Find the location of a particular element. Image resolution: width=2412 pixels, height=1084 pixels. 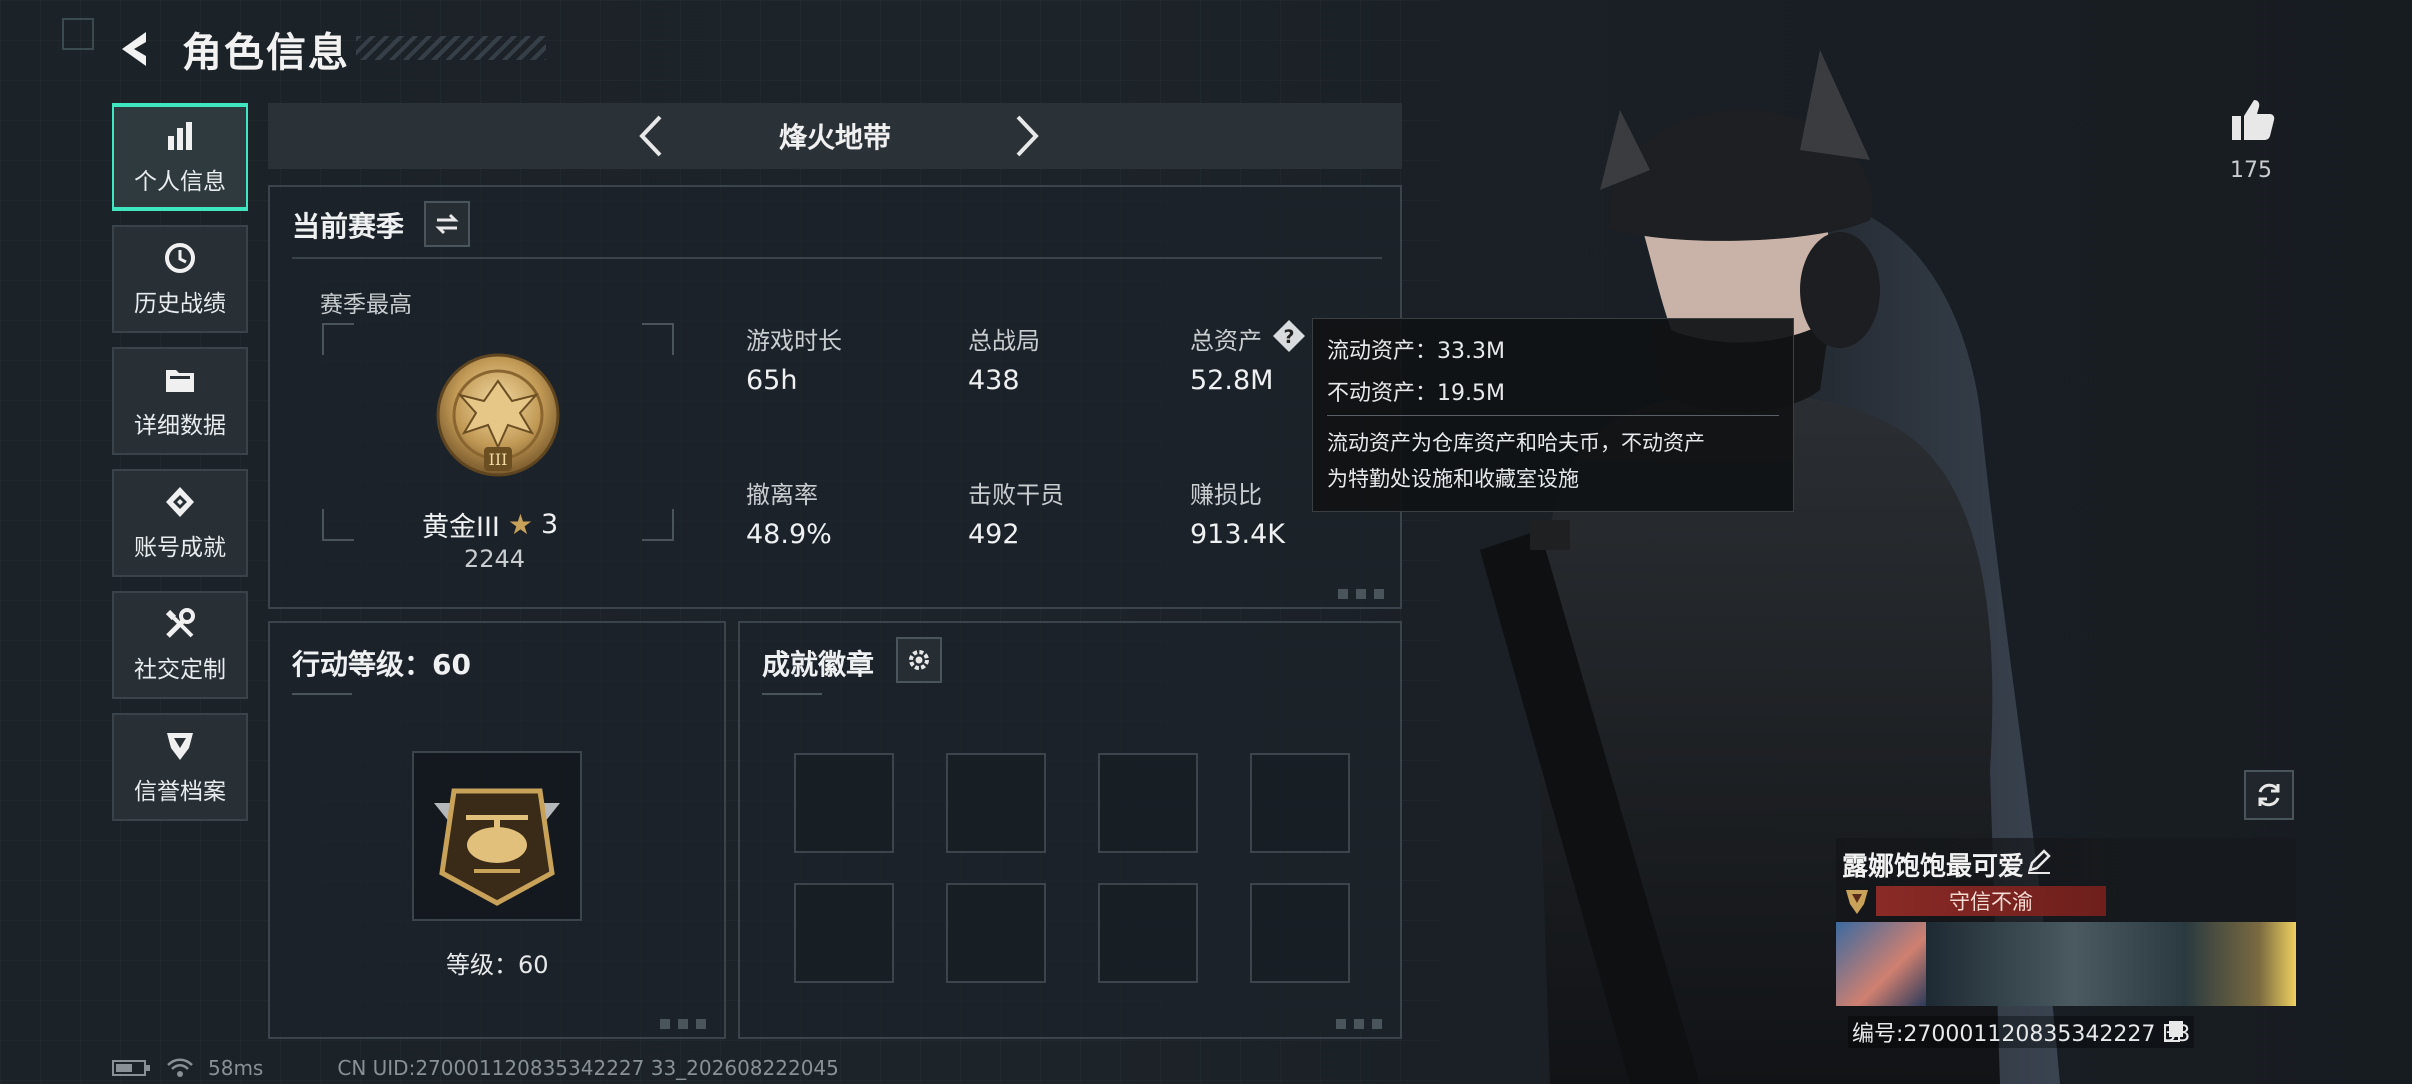

achievement-icon is located at coordinates (180, 502).